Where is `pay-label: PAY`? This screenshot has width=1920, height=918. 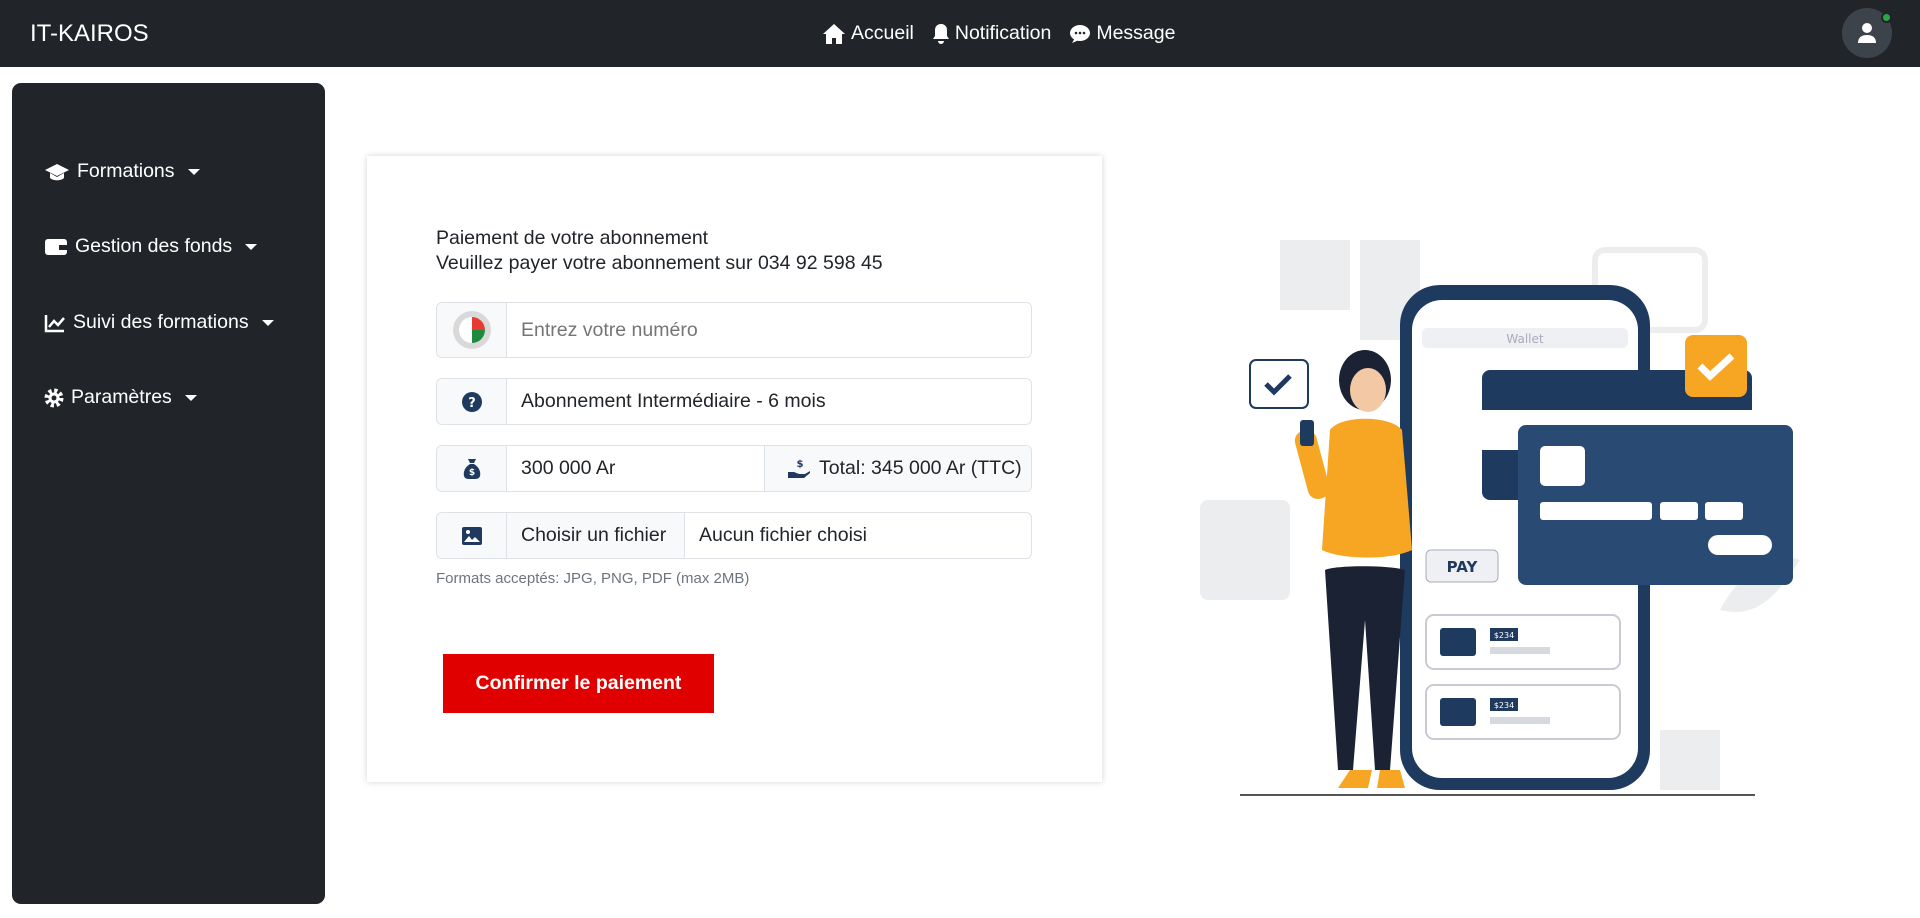
pay-label: PAY is located at coordinates (1463, 567).